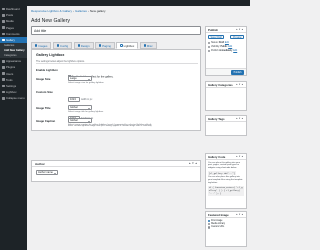 This screenshot has height=250, width=320. I want to click on author-select: Author name, so click(47, 172).